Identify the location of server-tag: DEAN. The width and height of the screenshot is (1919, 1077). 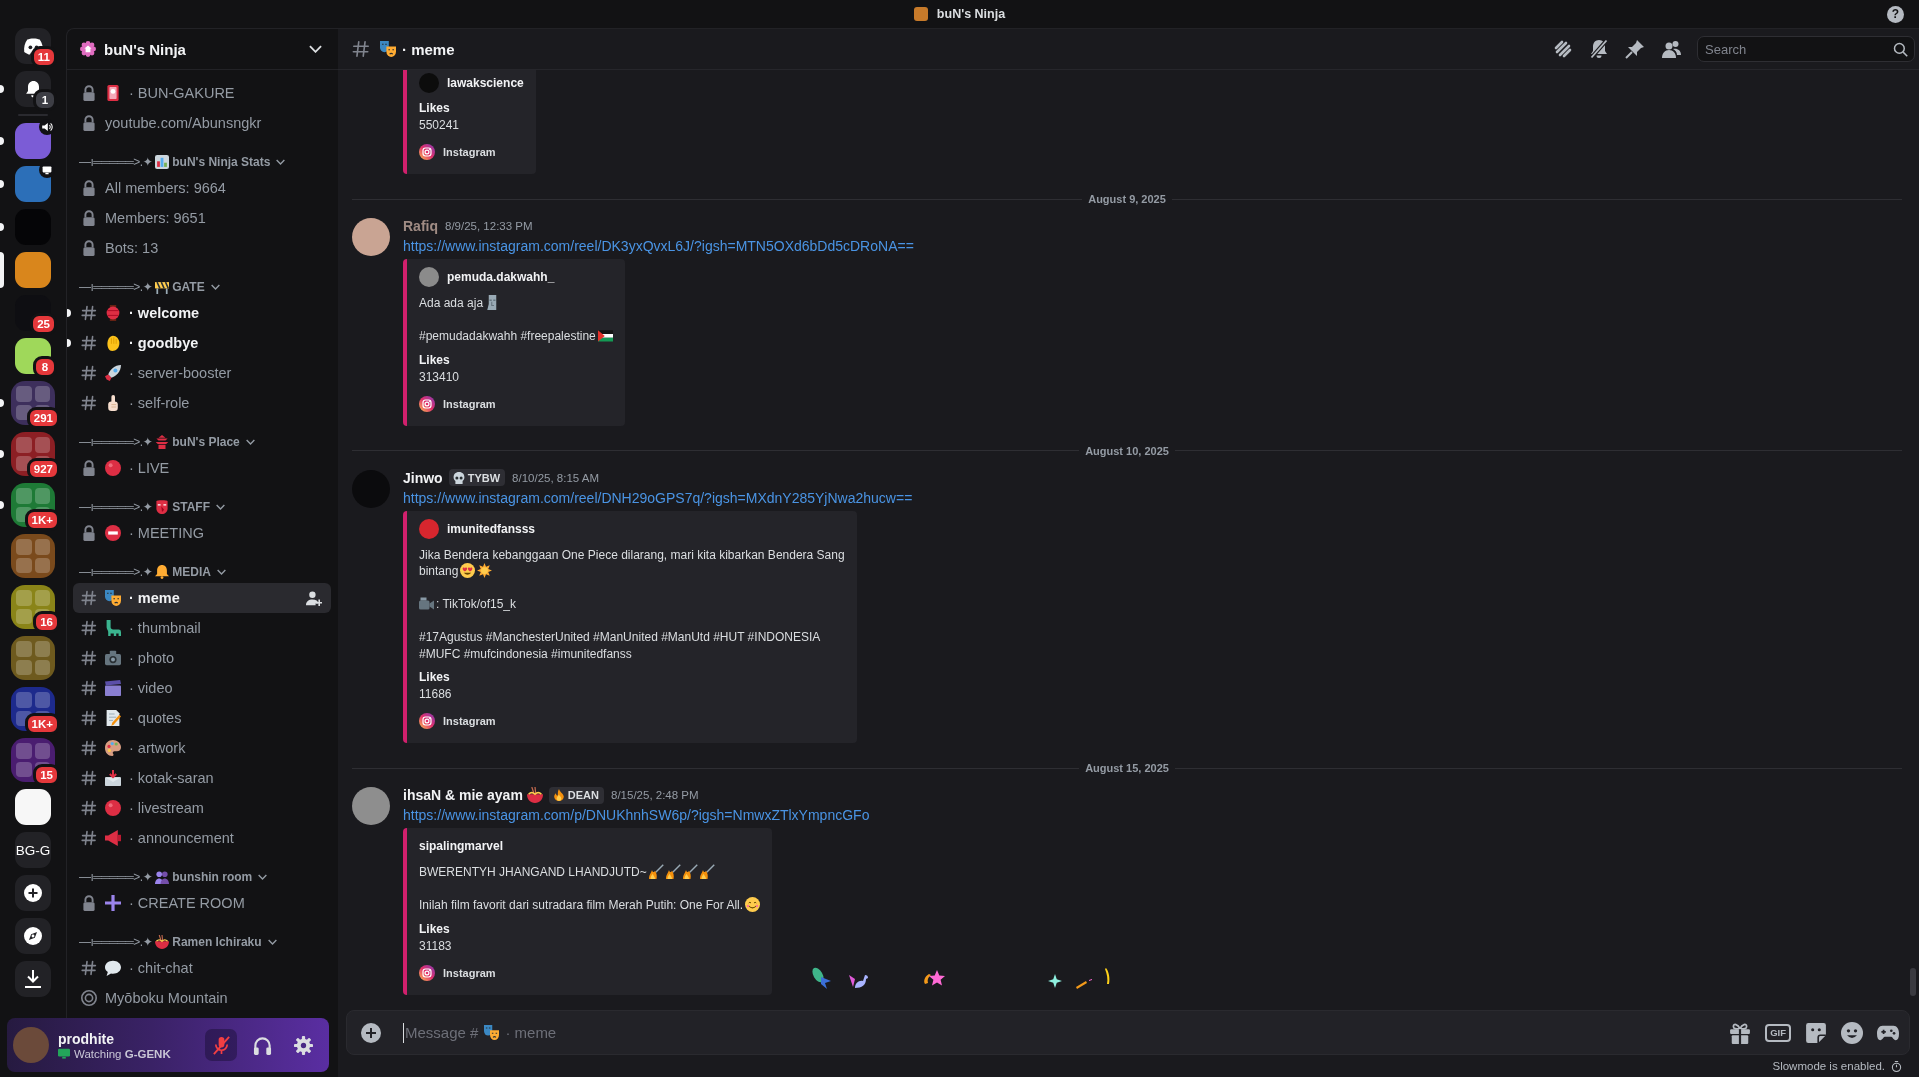
(576, 795).